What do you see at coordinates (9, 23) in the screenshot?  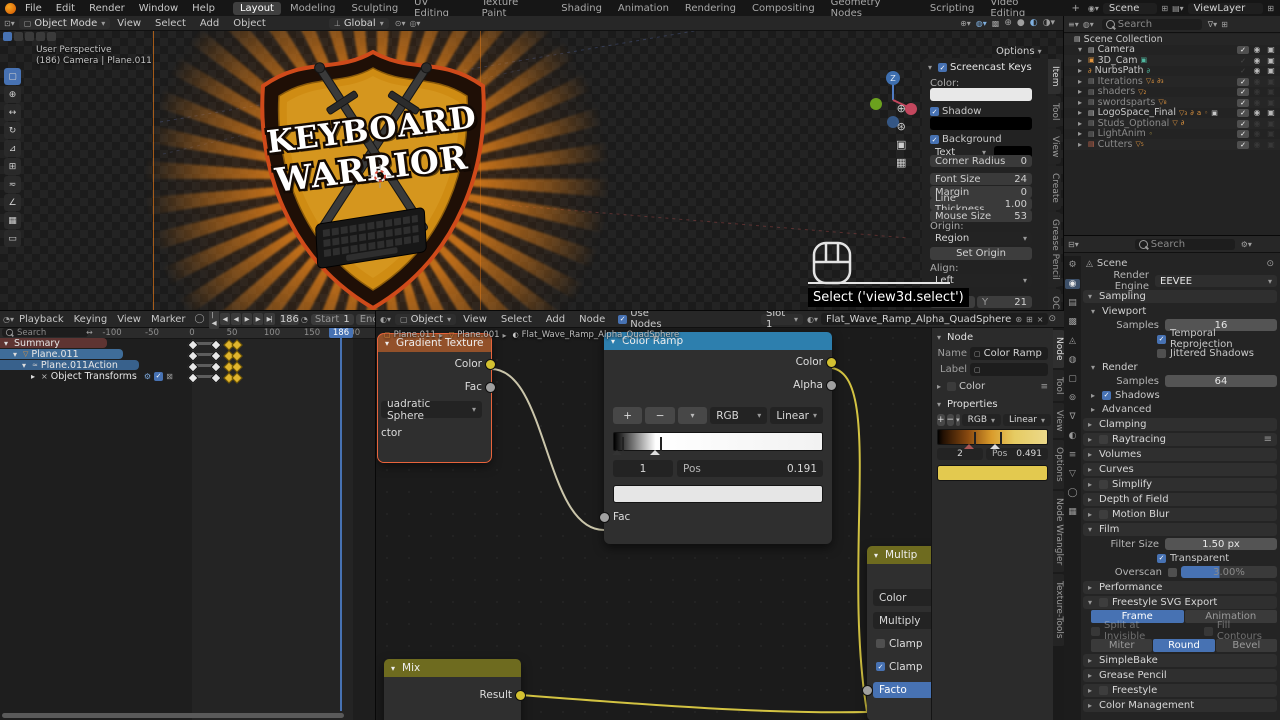 I see `editor-type-icon: ⊡▾` at bounding box center [9, 23].